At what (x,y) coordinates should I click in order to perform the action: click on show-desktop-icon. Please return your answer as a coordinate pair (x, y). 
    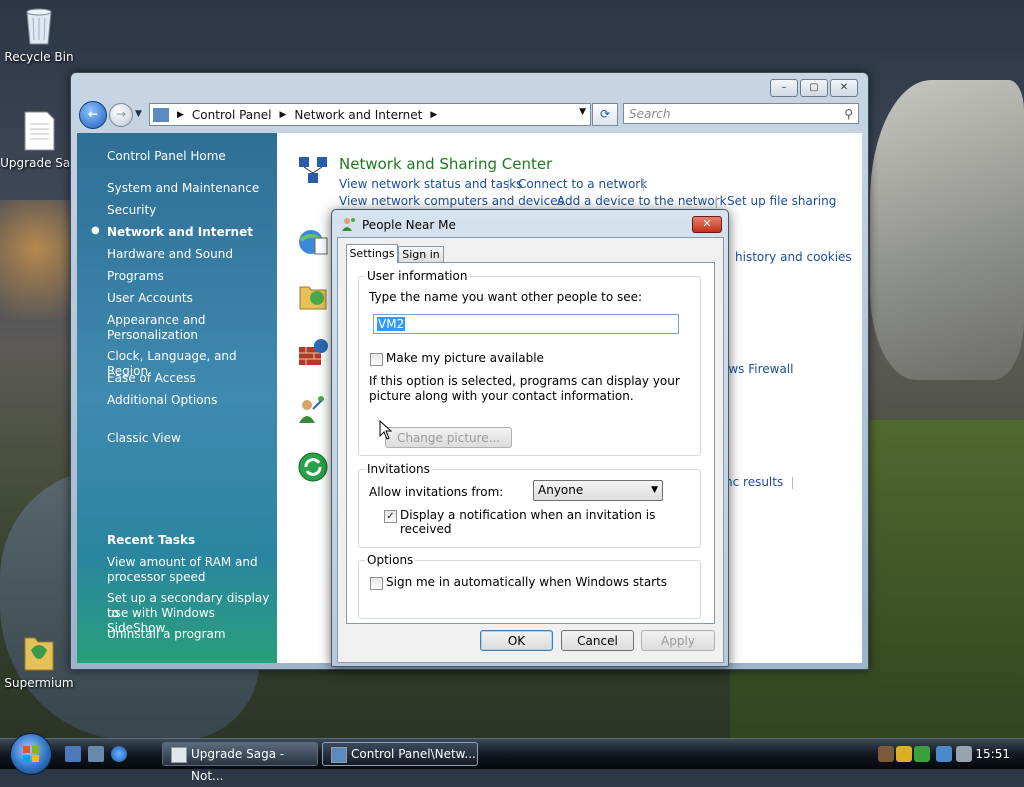
    Looking at the image, I should click on (73, 754).